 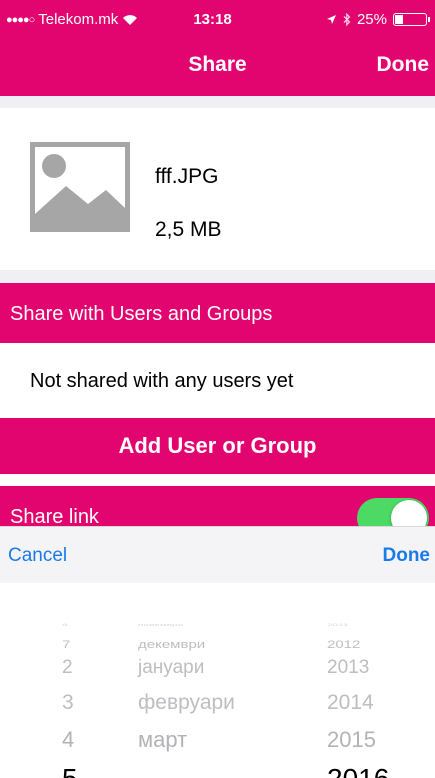 I want to click on toggle-knob, so click(x=409, y=513).